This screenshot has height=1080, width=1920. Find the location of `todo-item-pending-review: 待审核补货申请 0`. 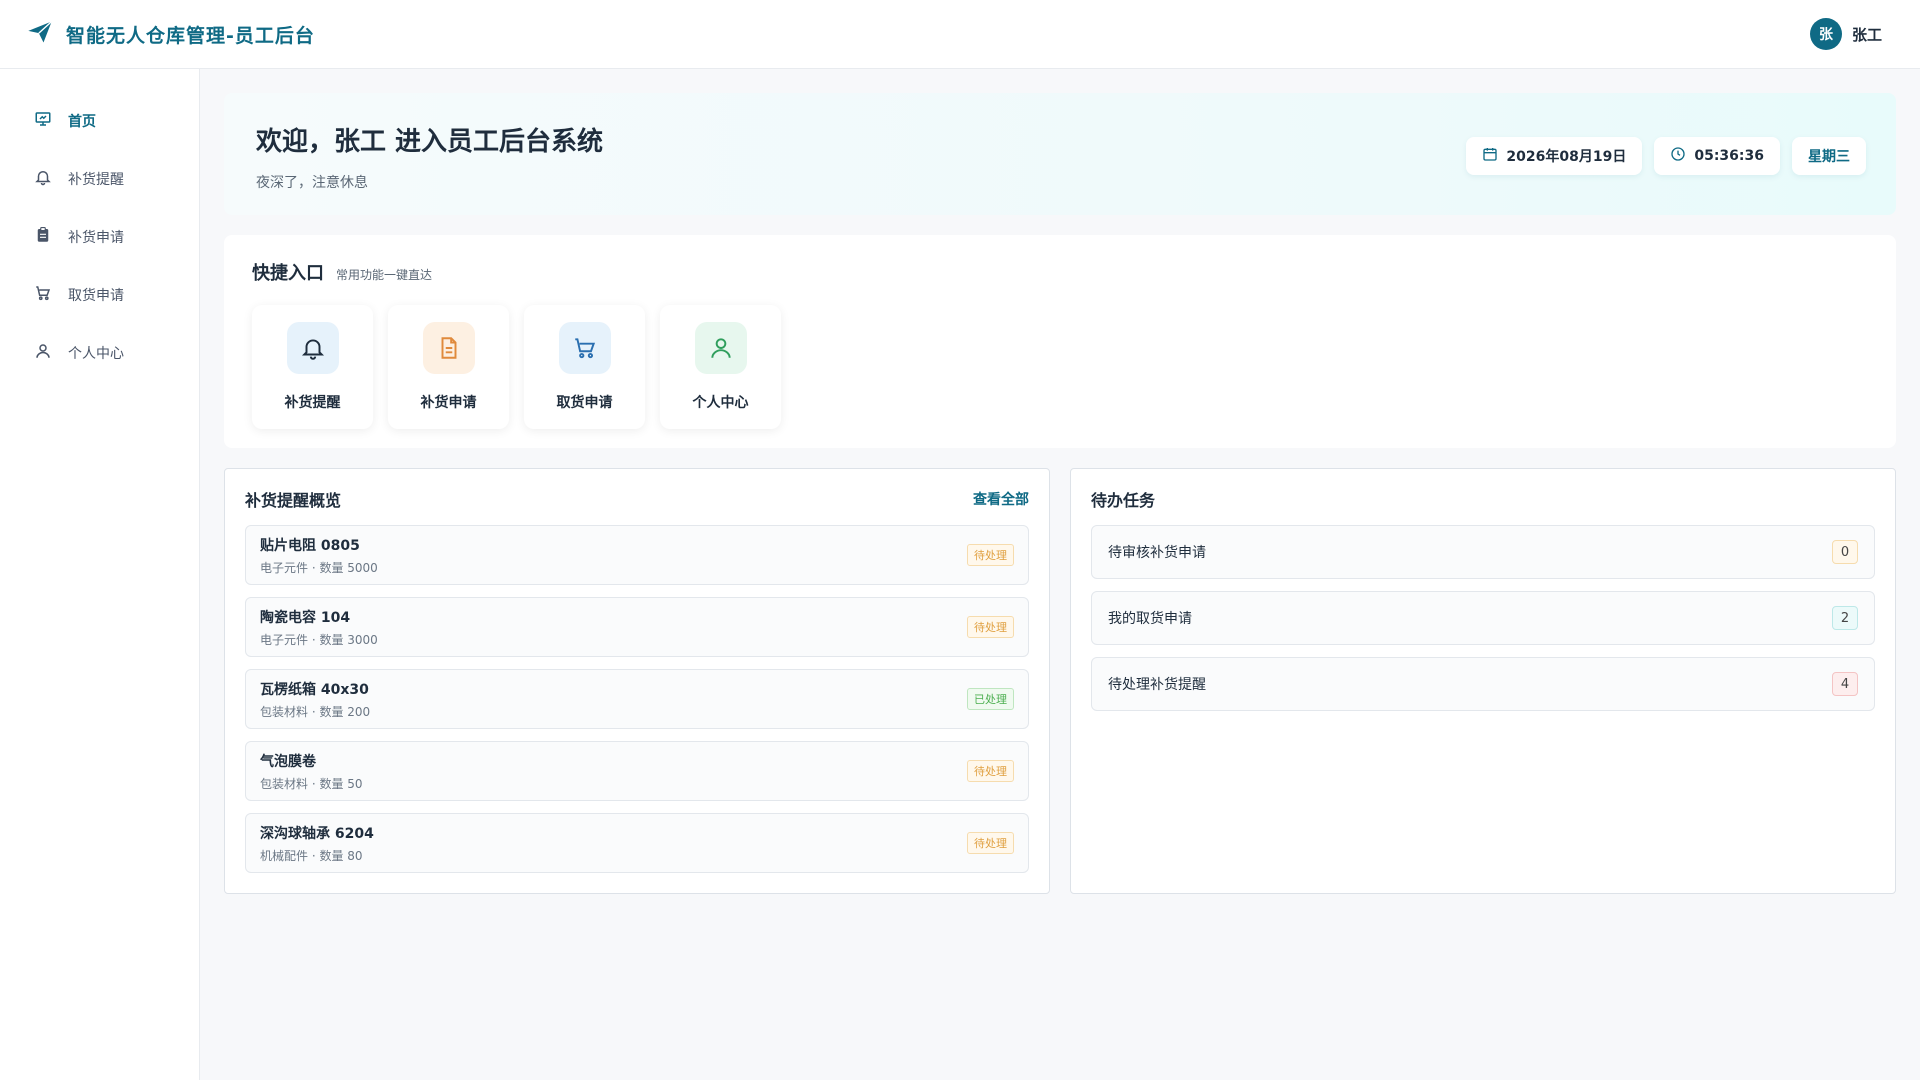

todo-item-pending-review: 待审核补货申请 0 is located at coordinates (1483, 552).